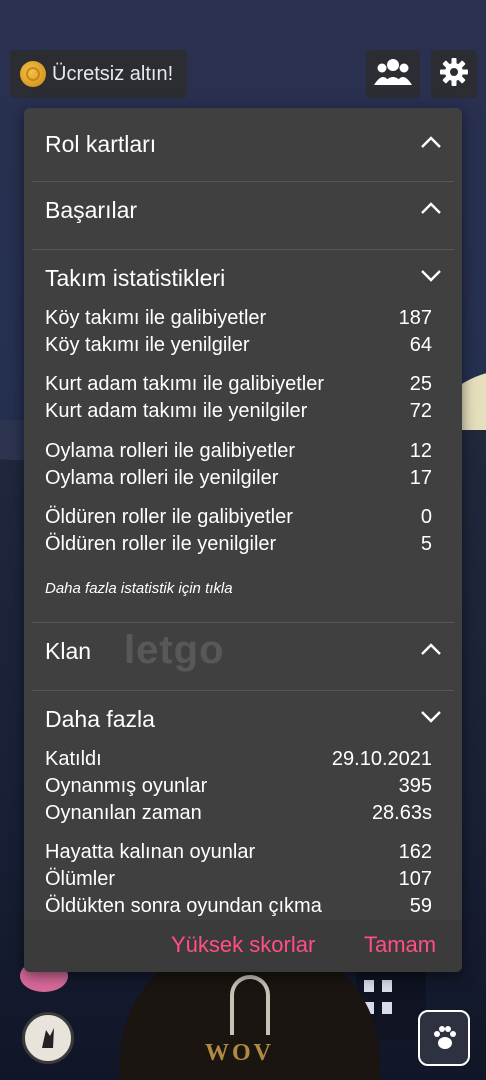  What do you see at coordinates (426, 544) in the screenshot?
I see `stat-value: 5` at bounding box center [426, 544].